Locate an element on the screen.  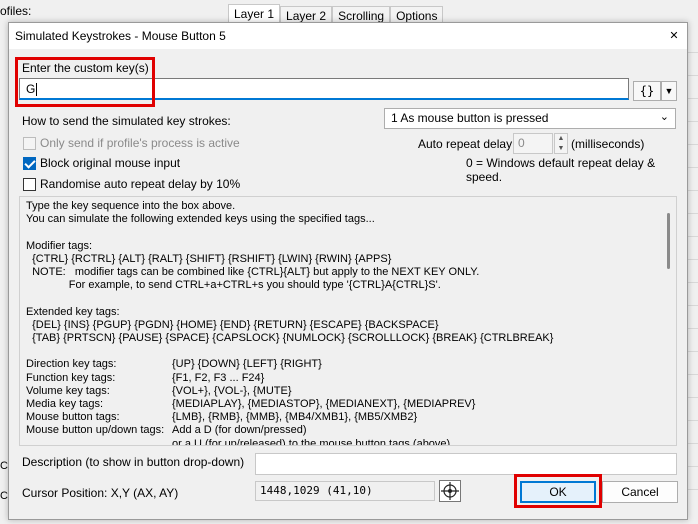
cancel-button: Cancel is located at coordinates (640, 492).